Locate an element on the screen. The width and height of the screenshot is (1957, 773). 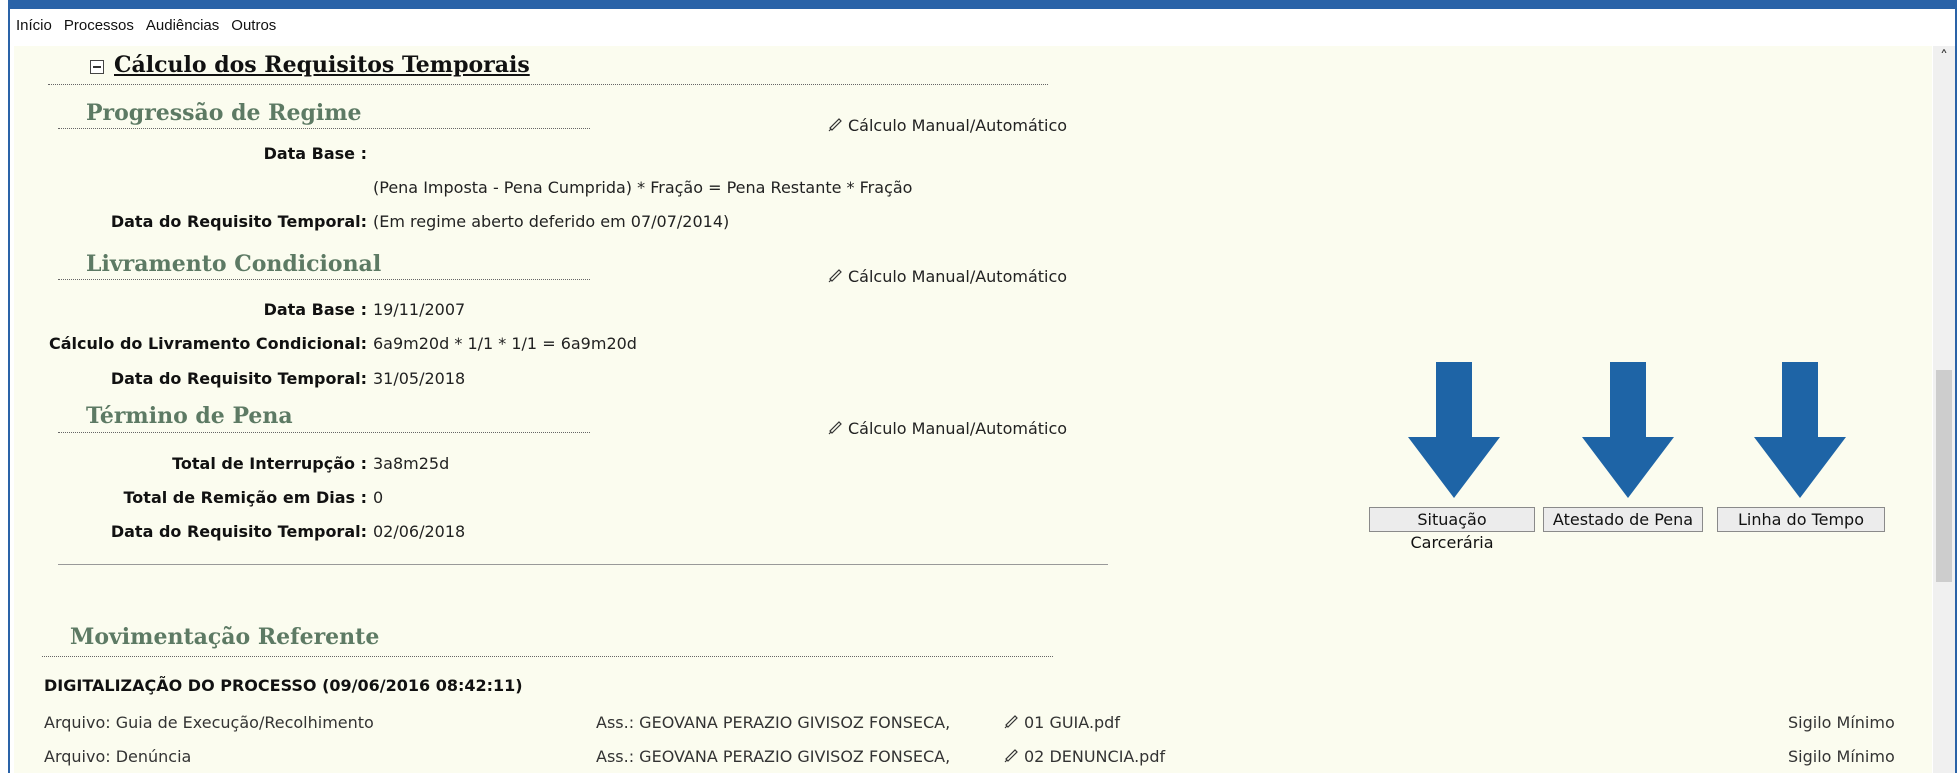
remicao-label: Total de Remição em Dias : is located at coordinates (245, 497).